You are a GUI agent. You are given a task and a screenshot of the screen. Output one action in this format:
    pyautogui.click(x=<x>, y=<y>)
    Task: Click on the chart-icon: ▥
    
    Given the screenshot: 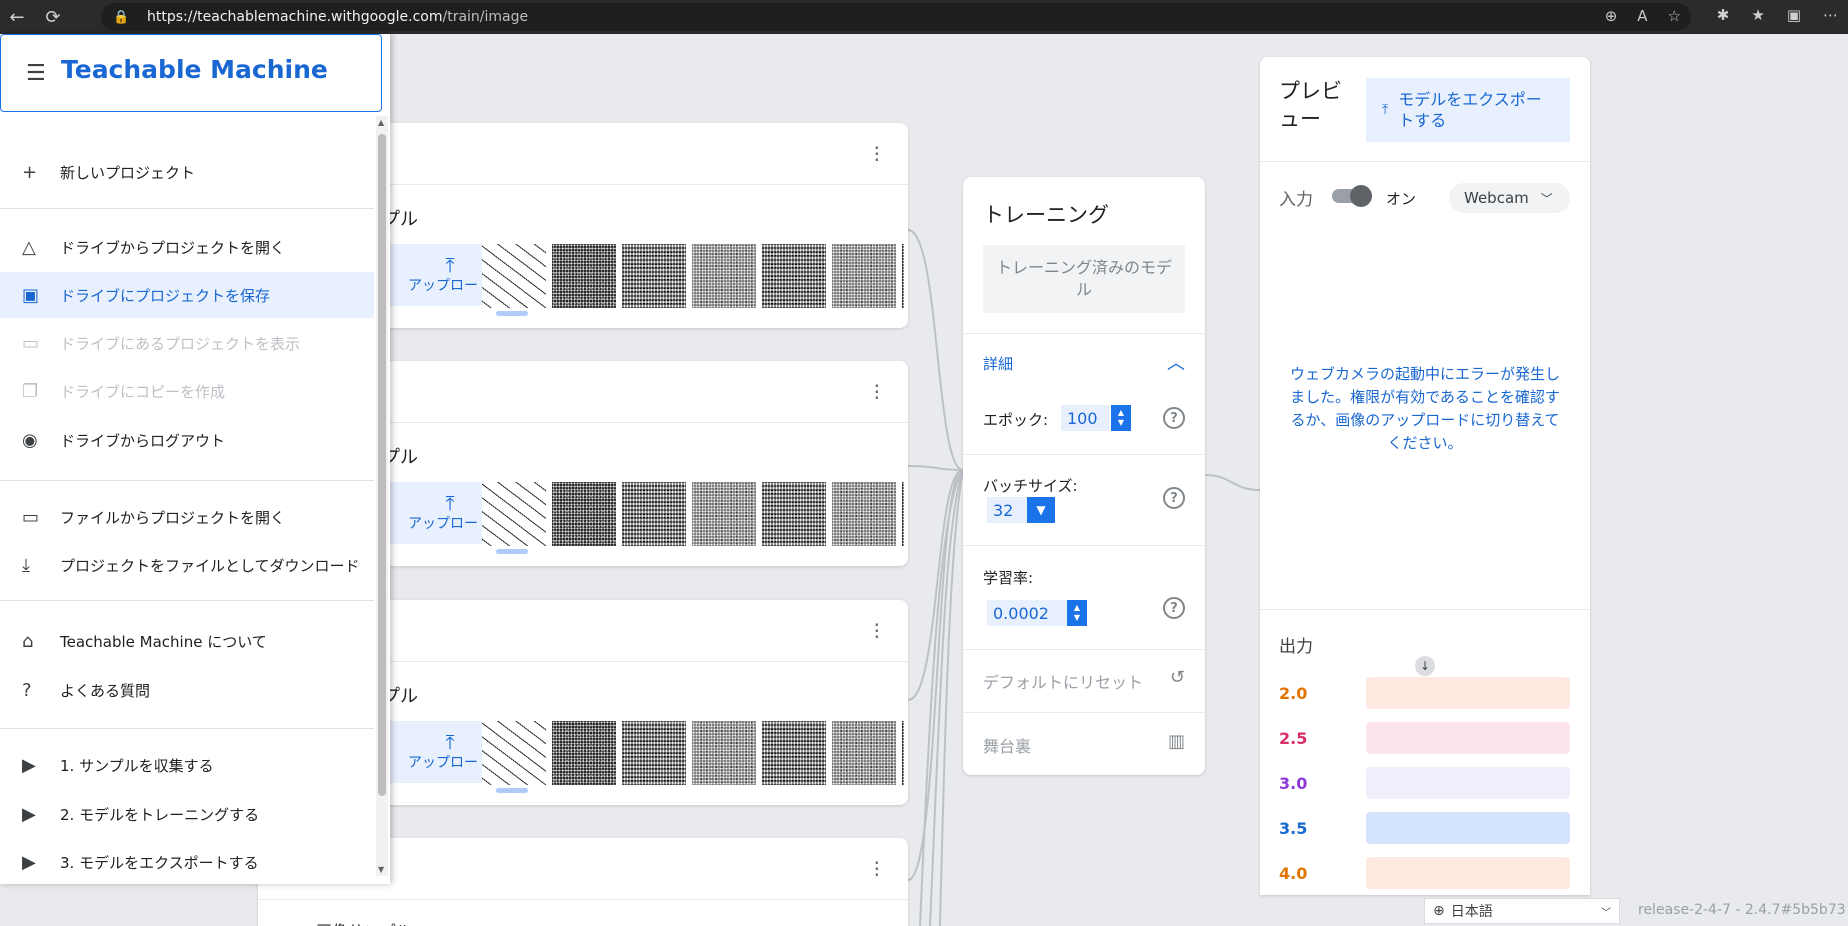 What is the action you would take?
    pyautogui.click(x=1176, y=741)
    